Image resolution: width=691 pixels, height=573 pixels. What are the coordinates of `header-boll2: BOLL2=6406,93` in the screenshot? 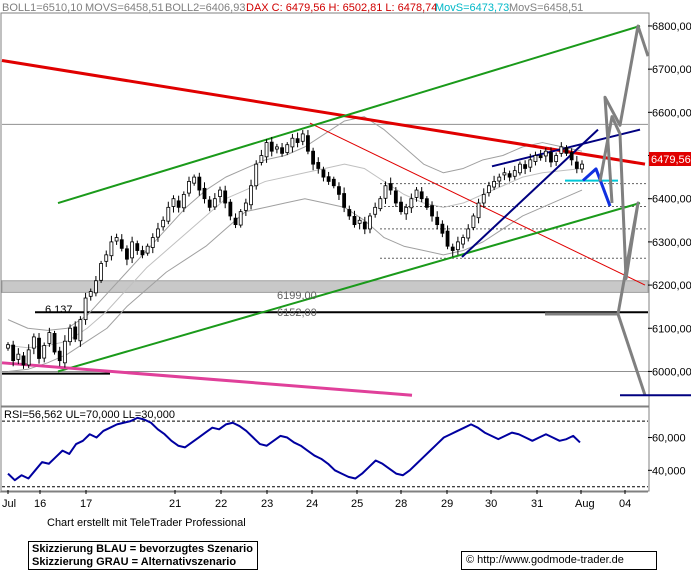 It's located at (205, 8).